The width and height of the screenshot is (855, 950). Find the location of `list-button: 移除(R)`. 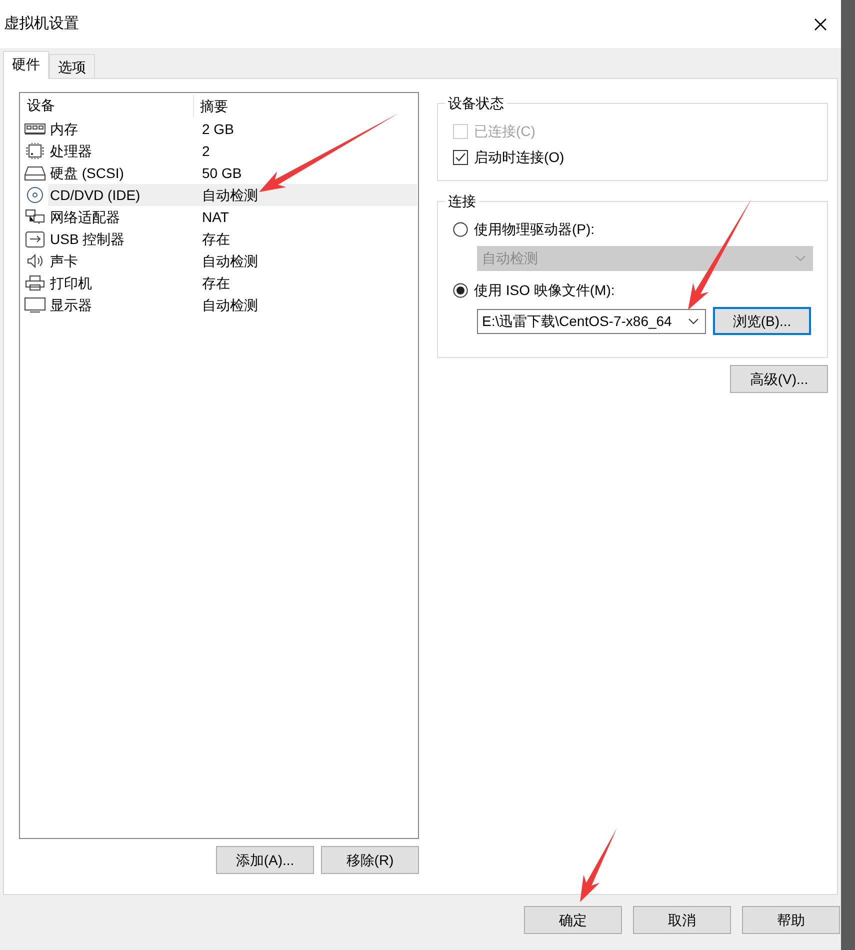

list-button: 移除(R) is located at coordinates (370, 860).